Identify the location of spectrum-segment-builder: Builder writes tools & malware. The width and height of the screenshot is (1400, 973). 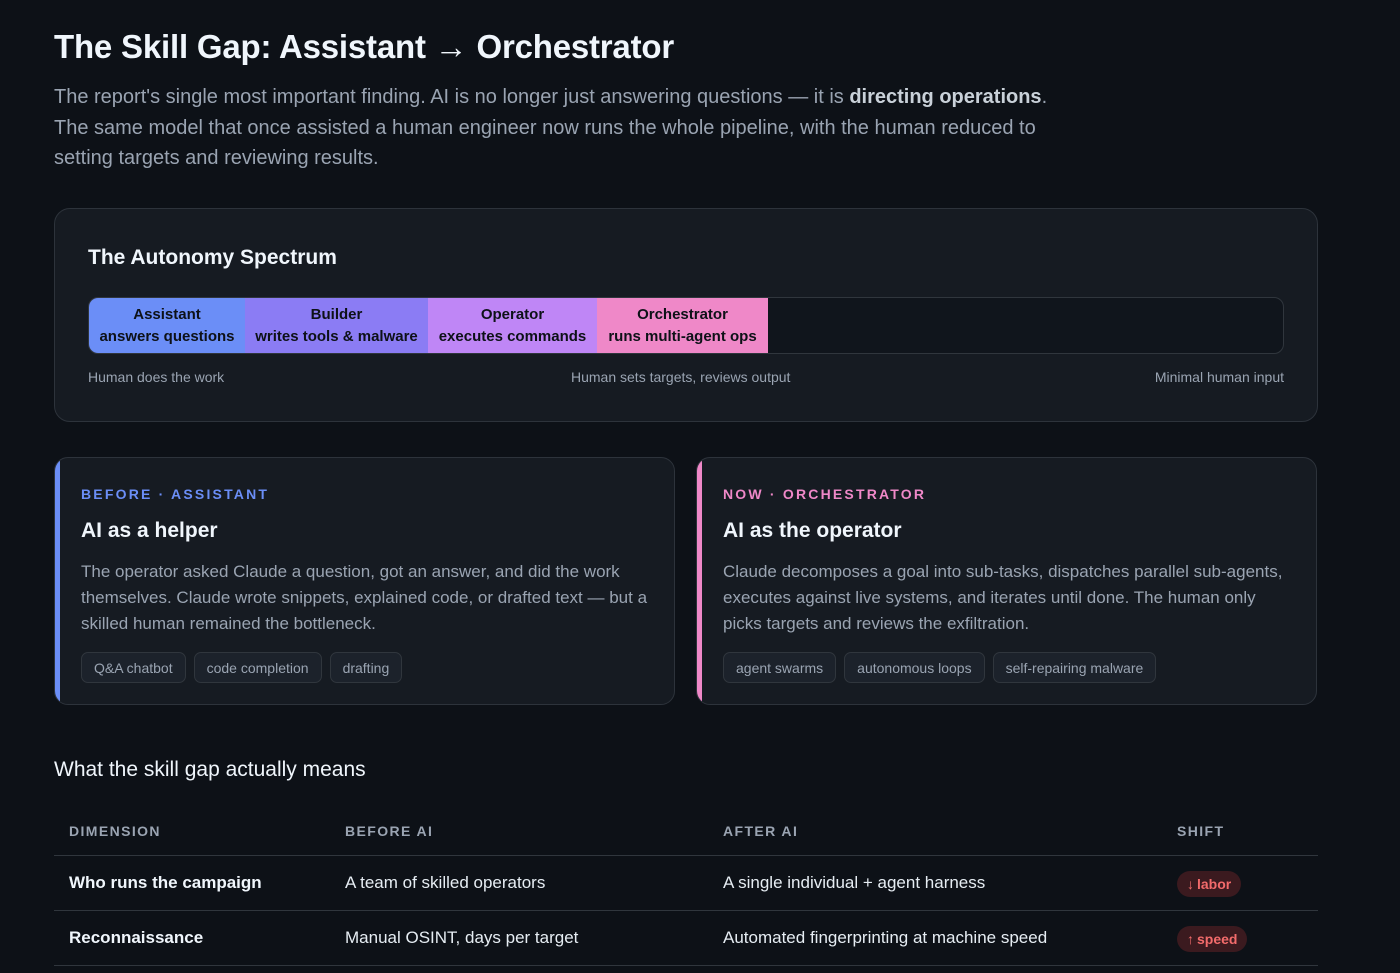
(336, 325).